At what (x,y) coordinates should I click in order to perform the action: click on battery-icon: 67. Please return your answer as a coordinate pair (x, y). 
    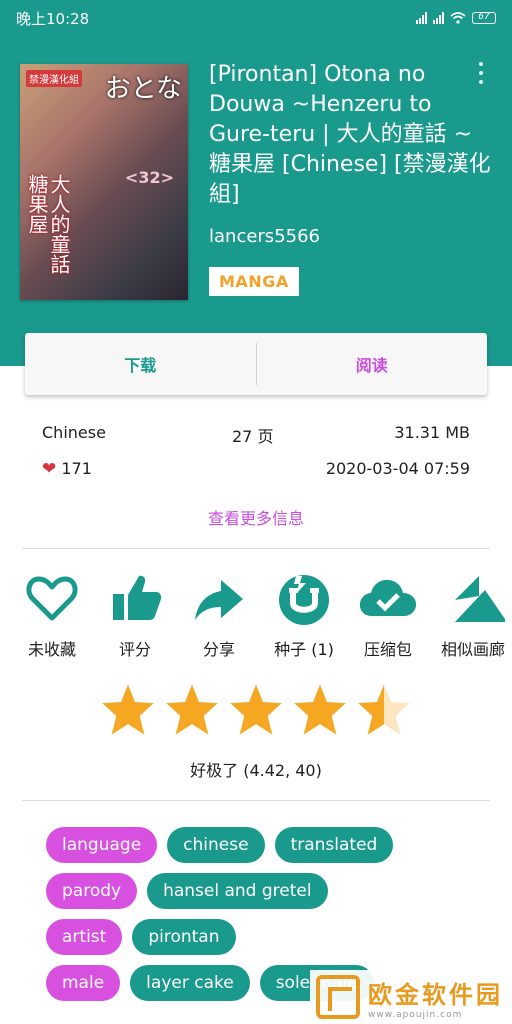
    Looking at the image, I should click on (484, 18).